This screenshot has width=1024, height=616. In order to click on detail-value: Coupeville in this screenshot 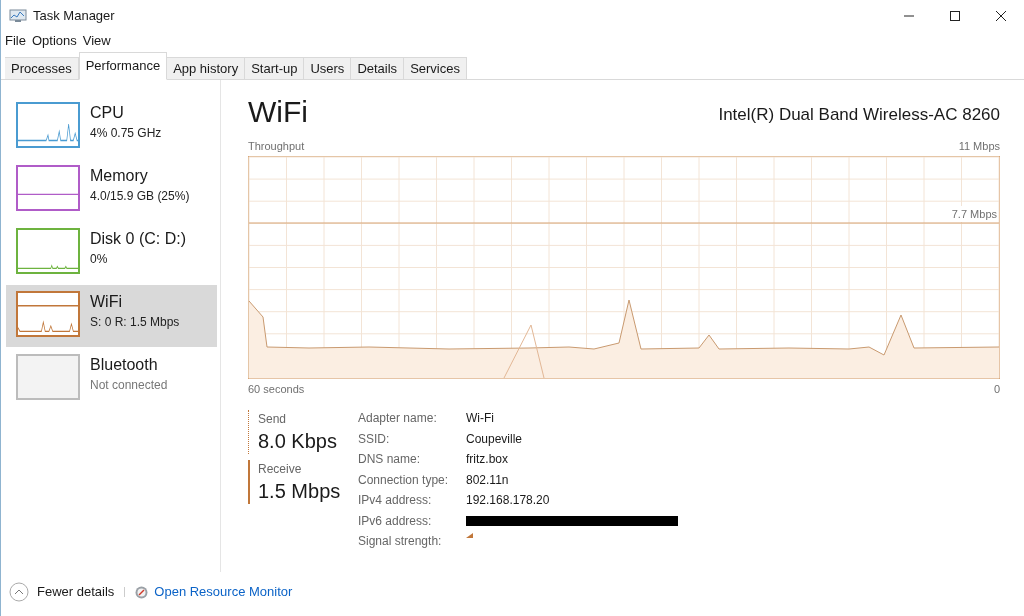, I will do `click(495, 438)`.